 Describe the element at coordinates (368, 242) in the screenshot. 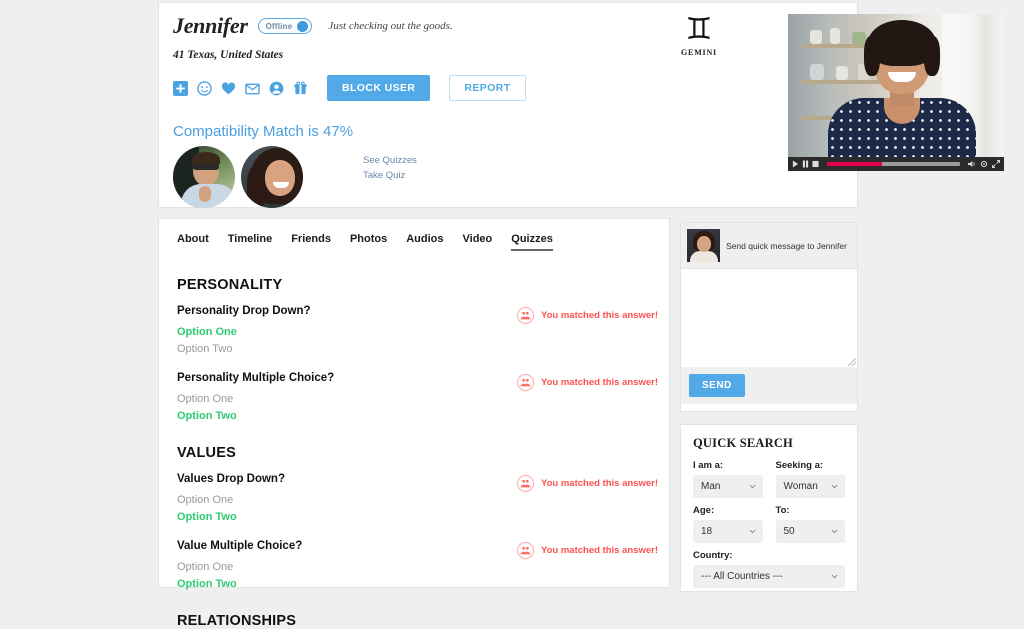

I see `tab-photos: Photos` at that location.